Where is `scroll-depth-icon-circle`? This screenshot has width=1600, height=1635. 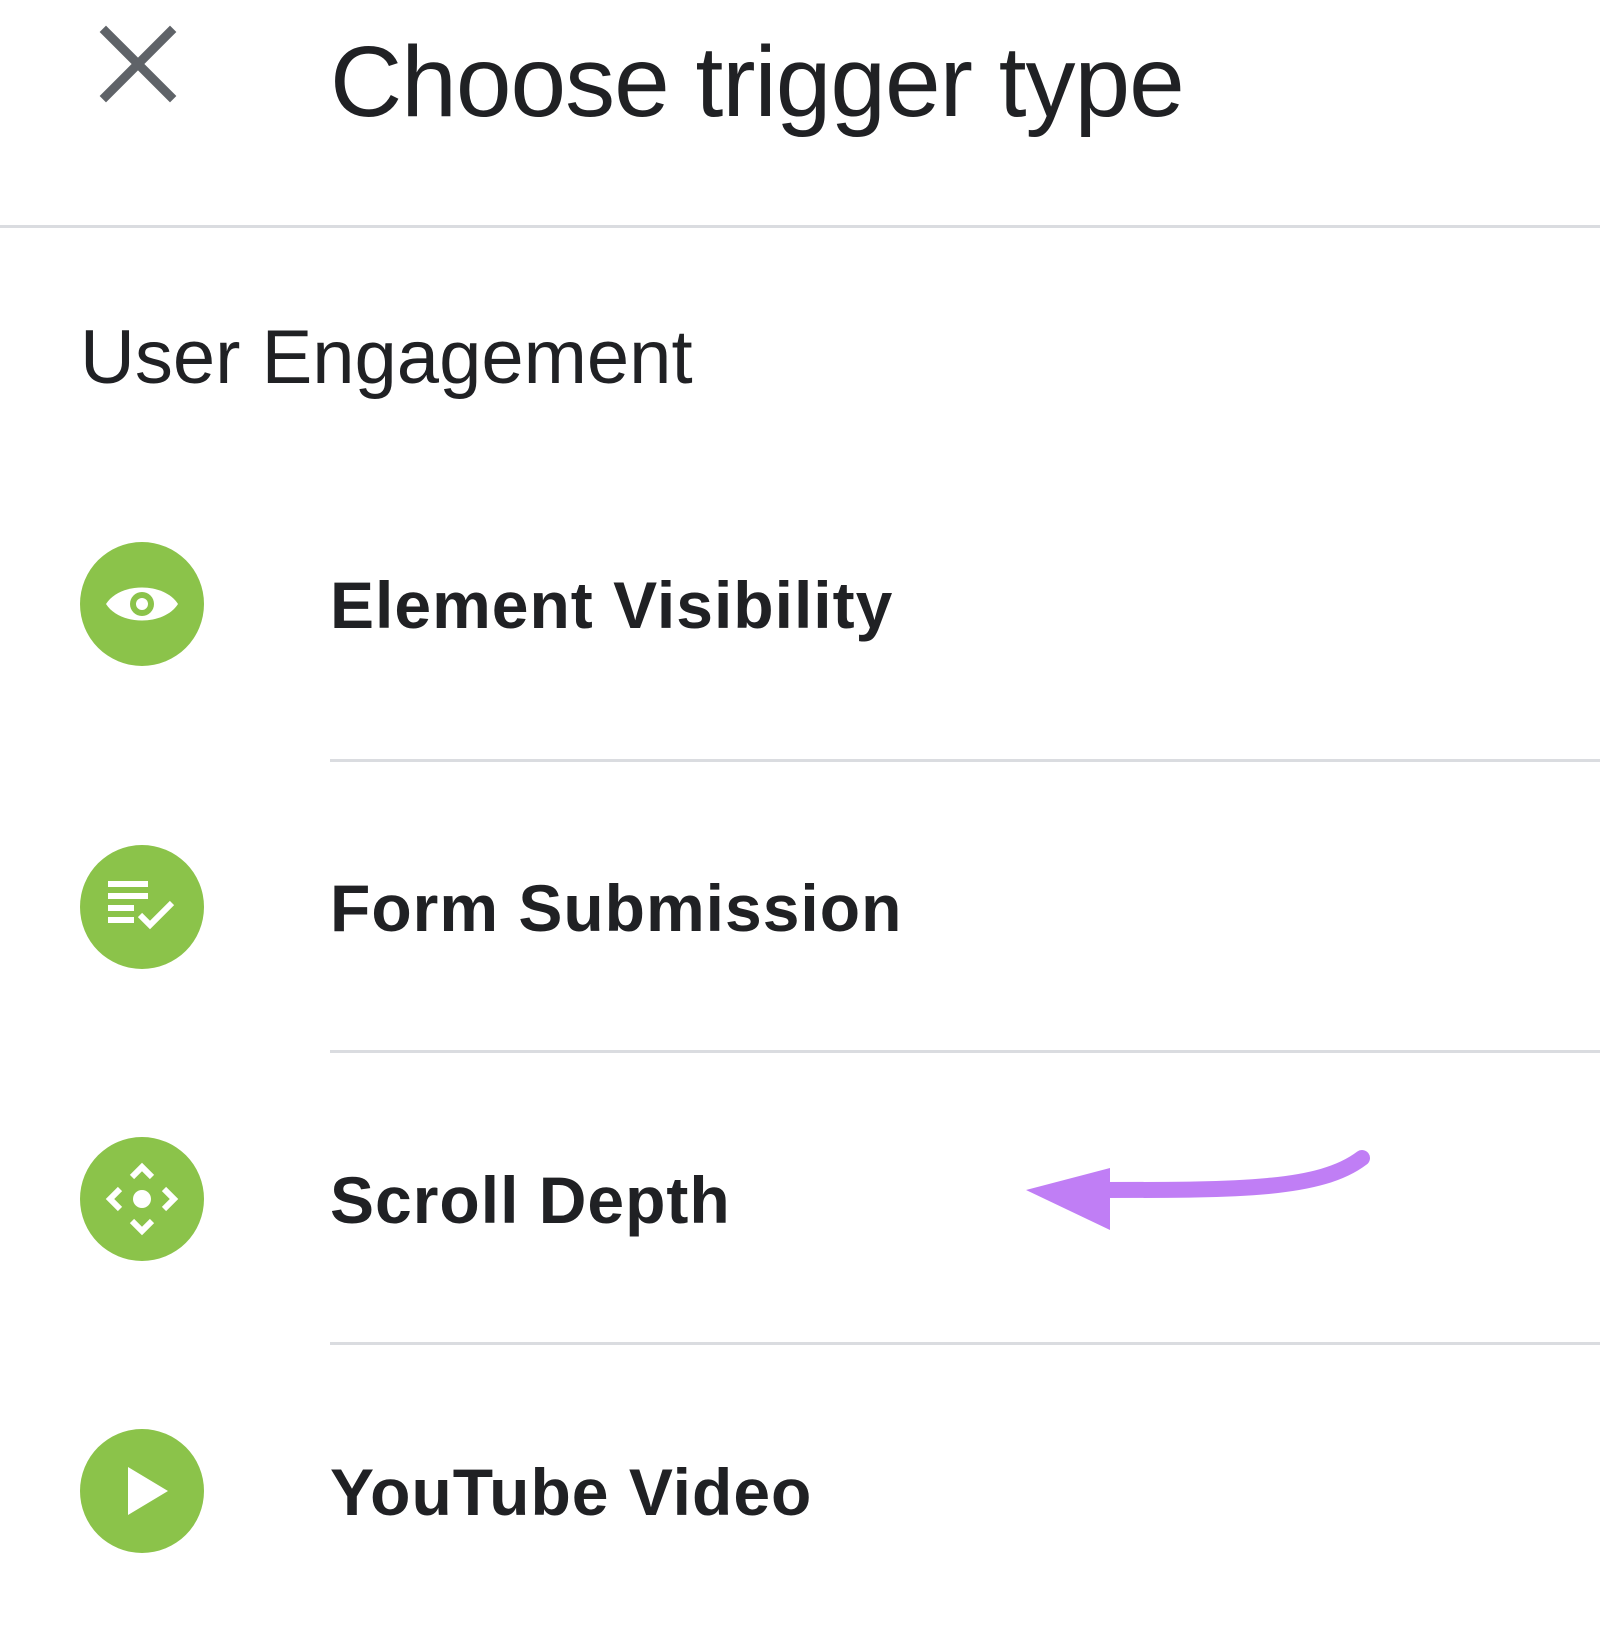
scroll-depth-icon-circle is located at coordinates (142, 1199).